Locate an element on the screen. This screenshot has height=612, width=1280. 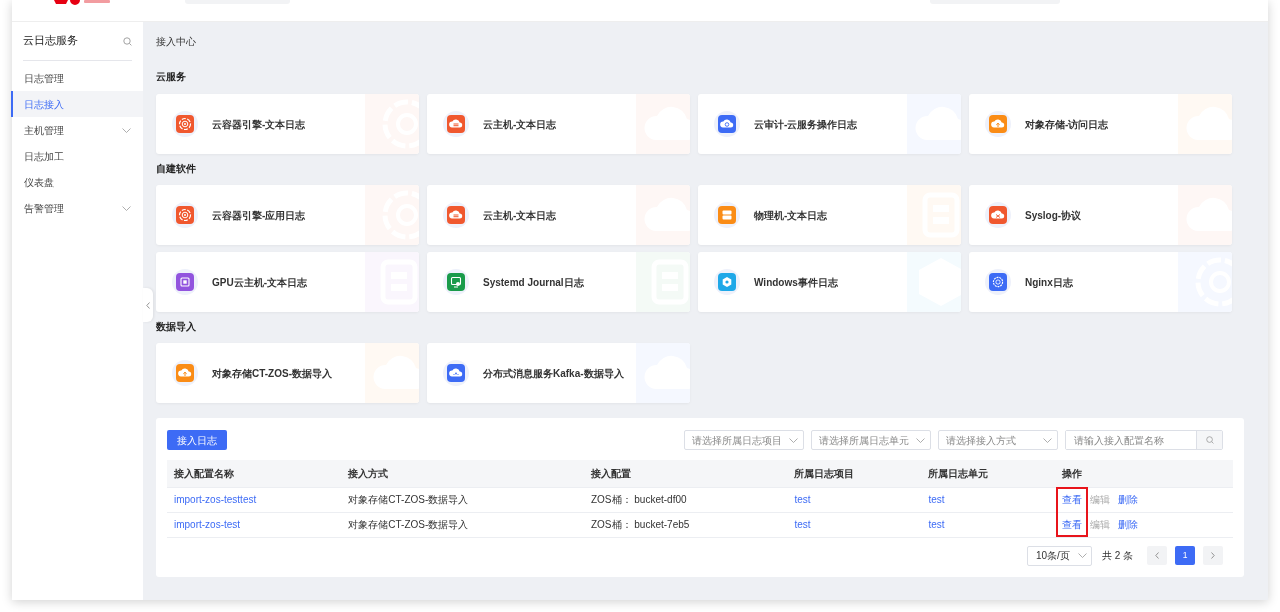
column-header: 所属日志项目 is located at coordinates (854, 473).